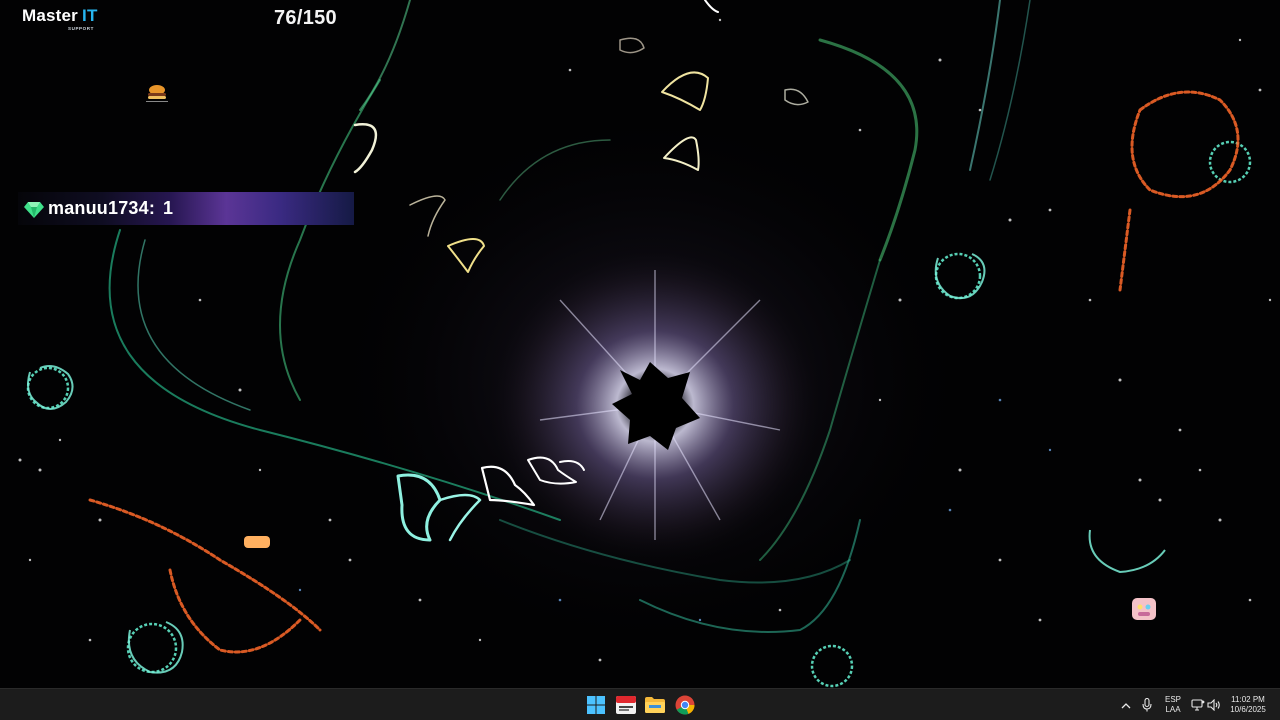 This screenshot has height=720, width=1280. What do you see at coordinates (1173, 709) in the screenshot?
I see `keyboard-layout: LAA` at bounding box center [1173, 709].